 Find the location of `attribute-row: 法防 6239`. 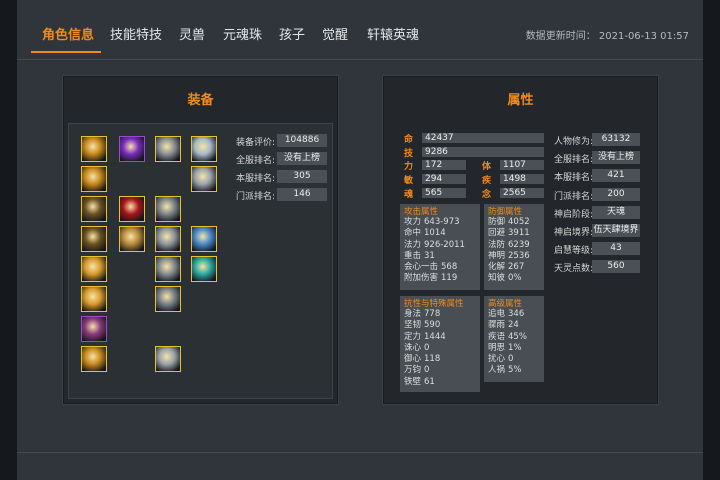

attribute-row: 法防 6239 is located at coordinates (514, 245).